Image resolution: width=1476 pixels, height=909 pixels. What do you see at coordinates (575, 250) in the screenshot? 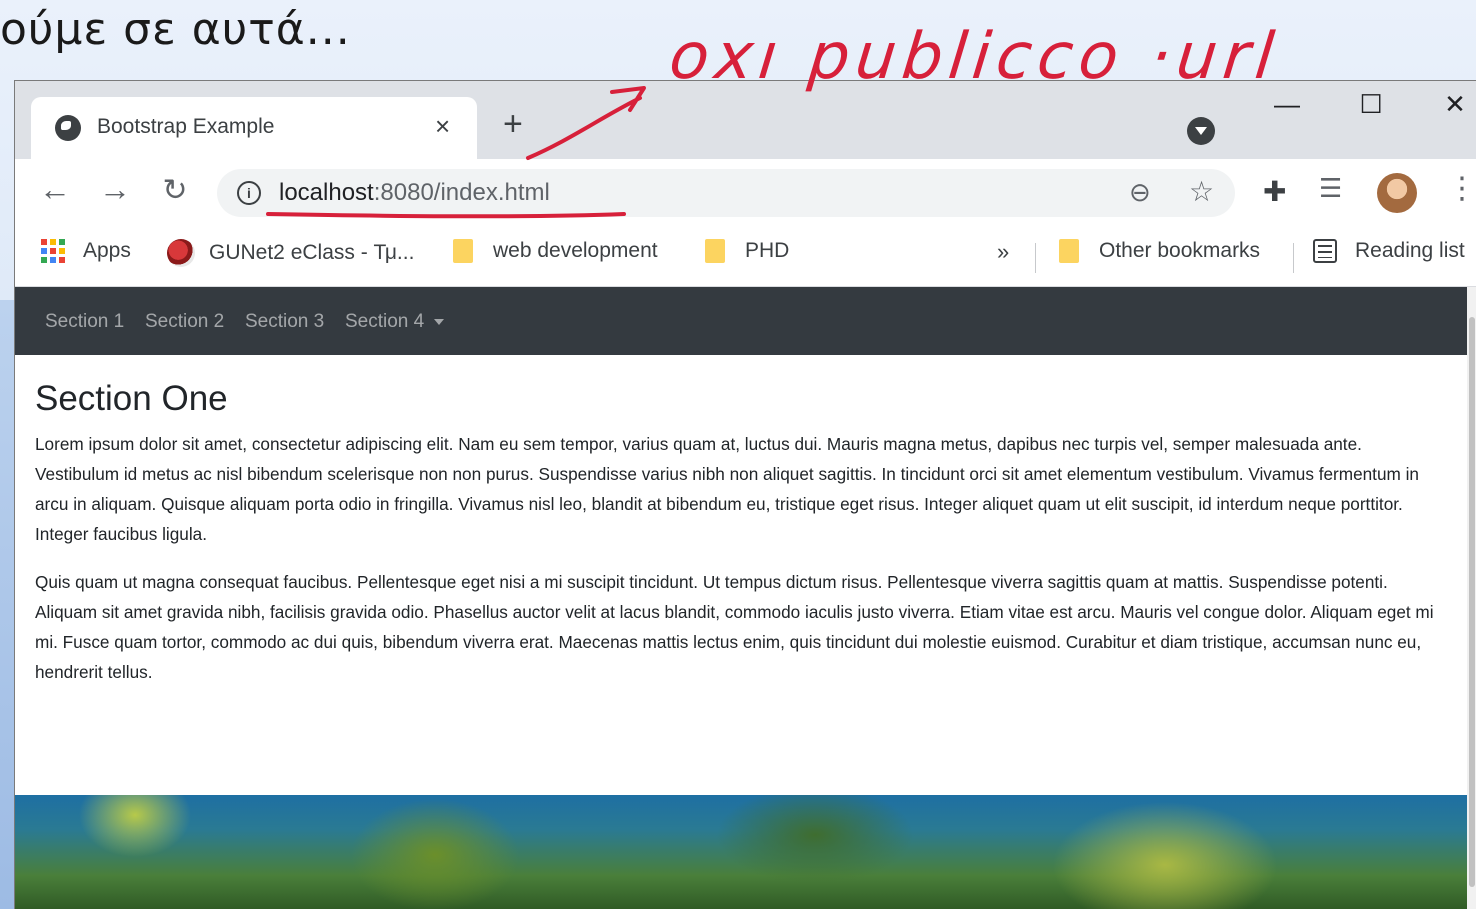
I see `bookmark-webdev-label: web development` at bounding box center [575, 250].